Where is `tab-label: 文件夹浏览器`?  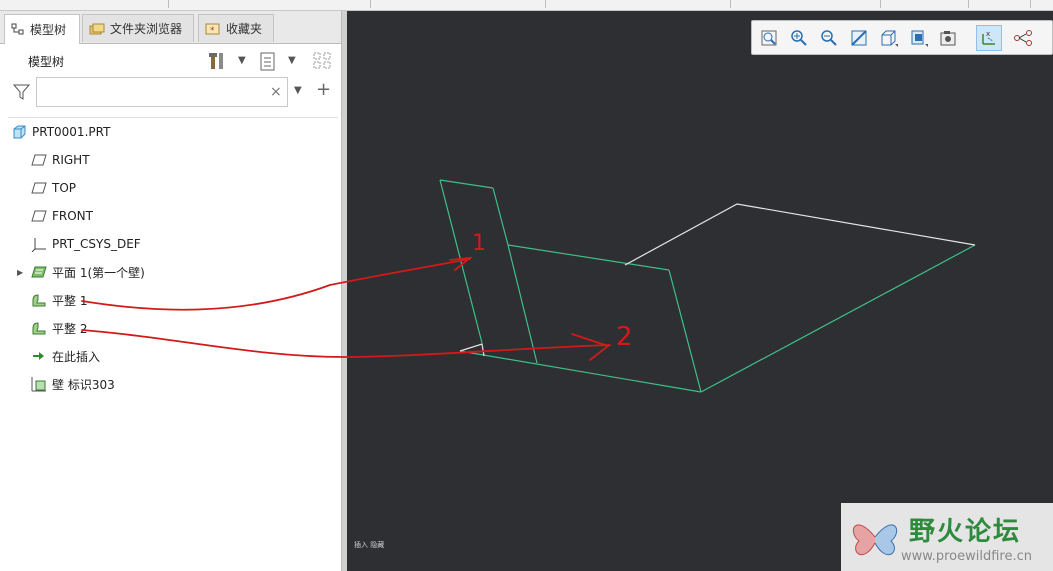 tab-label: 文件夹浏览器 is located at coordinates (146, 29).